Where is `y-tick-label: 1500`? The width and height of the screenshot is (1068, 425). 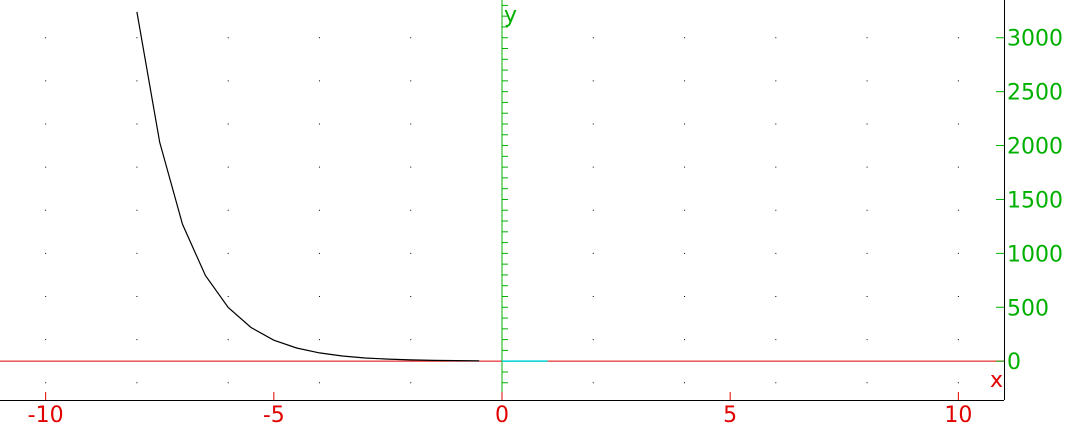 y-tick-label: 1500 is located at coordinates (1035, 200).